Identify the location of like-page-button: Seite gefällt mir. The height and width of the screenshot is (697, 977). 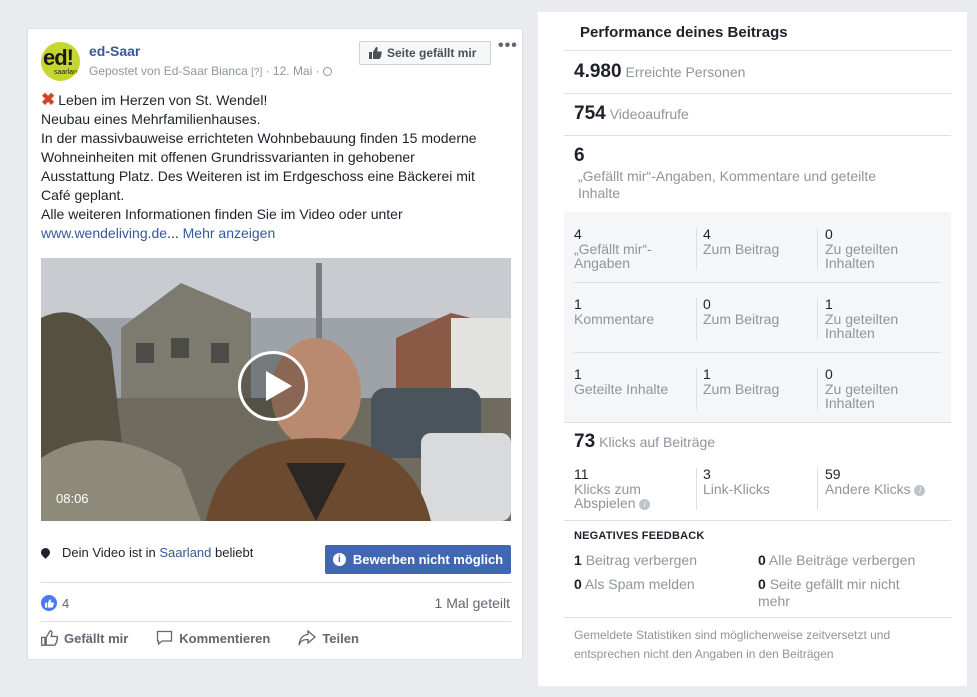
(425, 53).